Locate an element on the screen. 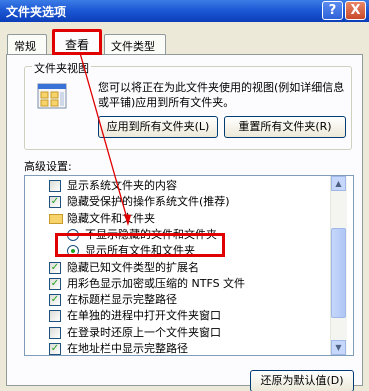 The width and height of the screenshot is (369, 391). reset-all-folders-button: 重置所有文件夹(R) is located at coordinates (285, 127).